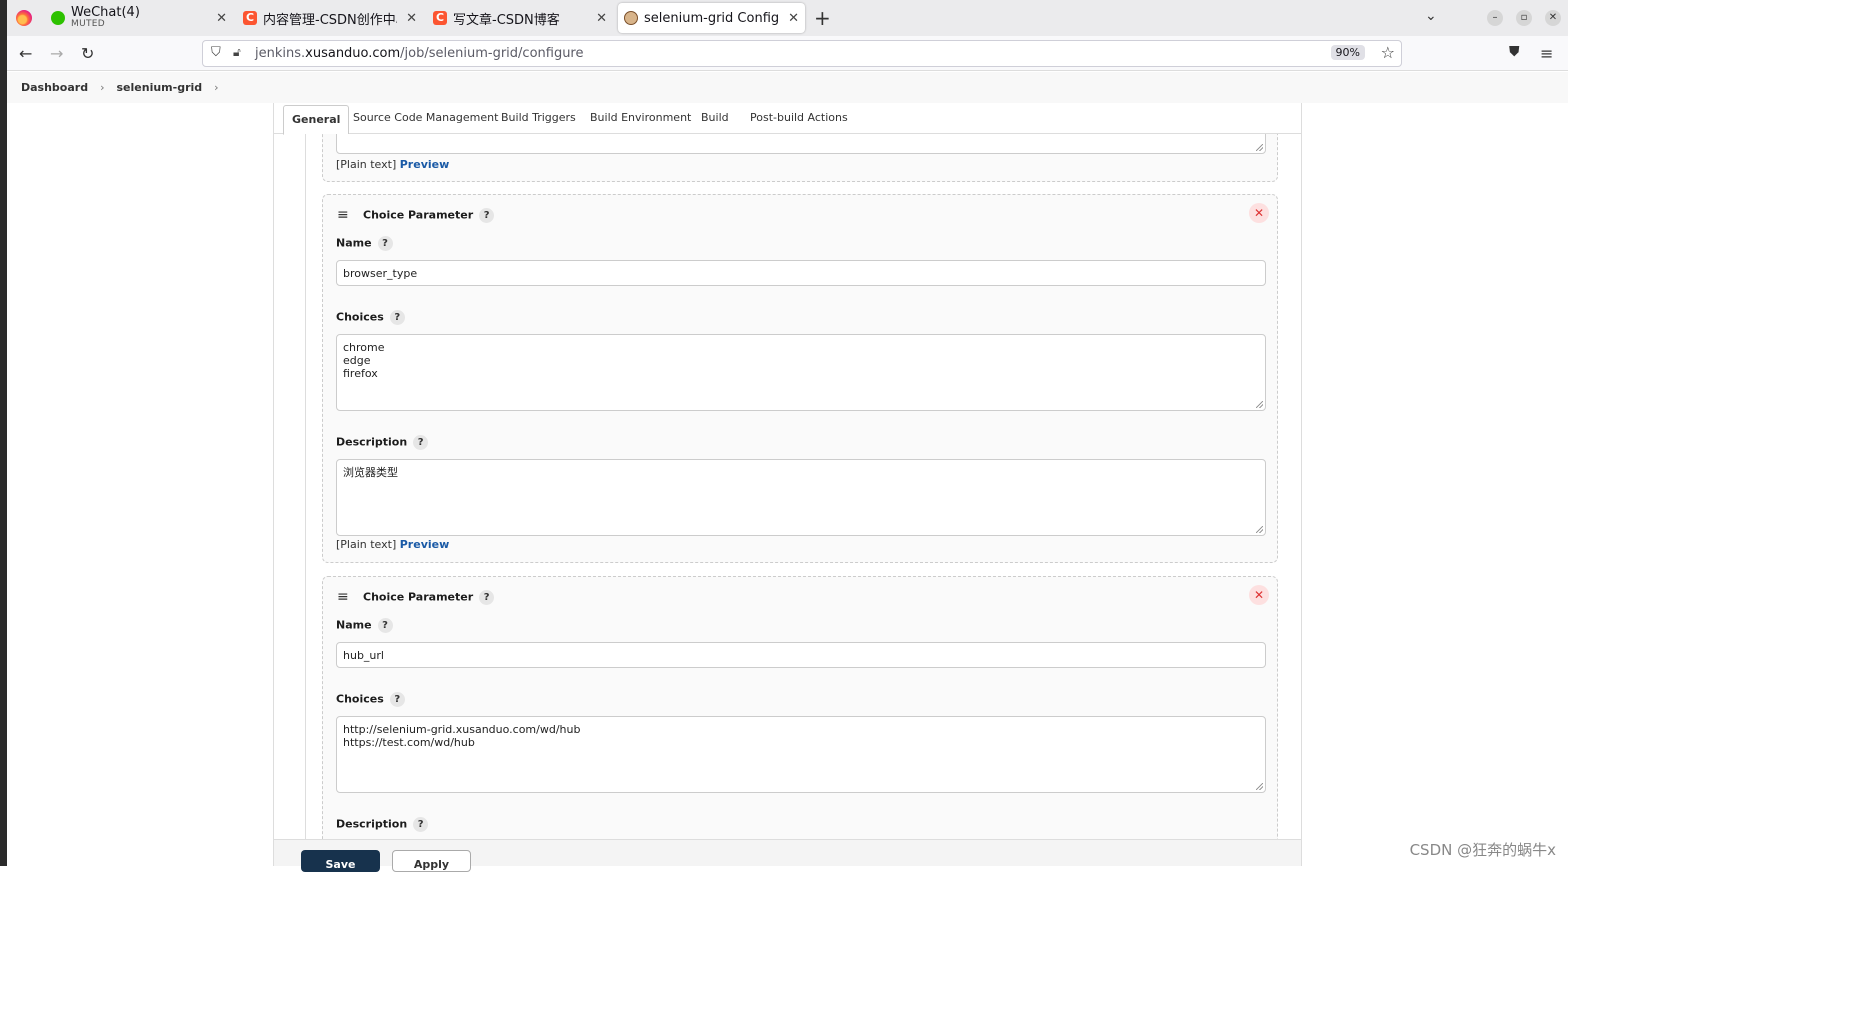 The image size is (1854, 1024). I want to click on firefox-logo-icon, so click(24, 18).